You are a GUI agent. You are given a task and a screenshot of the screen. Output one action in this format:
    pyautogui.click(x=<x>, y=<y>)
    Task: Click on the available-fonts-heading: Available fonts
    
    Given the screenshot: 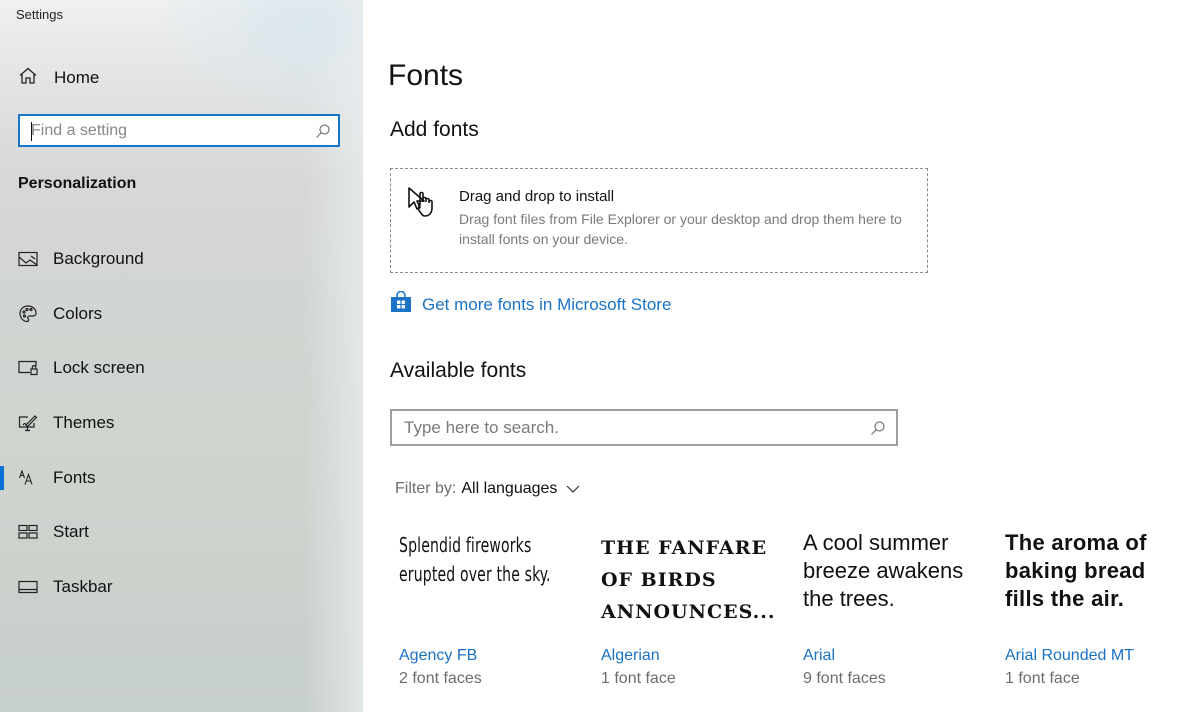 What is the action you would take?
    pyautogui.click(x=458, y=370)
    